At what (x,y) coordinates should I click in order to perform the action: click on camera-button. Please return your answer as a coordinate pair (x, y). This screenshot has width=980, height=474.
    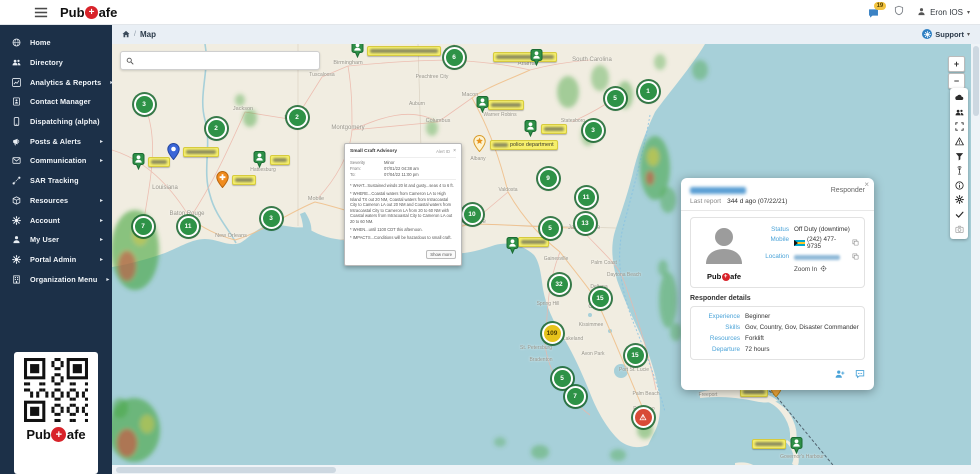
    Looking at the image, I should click on (959, 229).